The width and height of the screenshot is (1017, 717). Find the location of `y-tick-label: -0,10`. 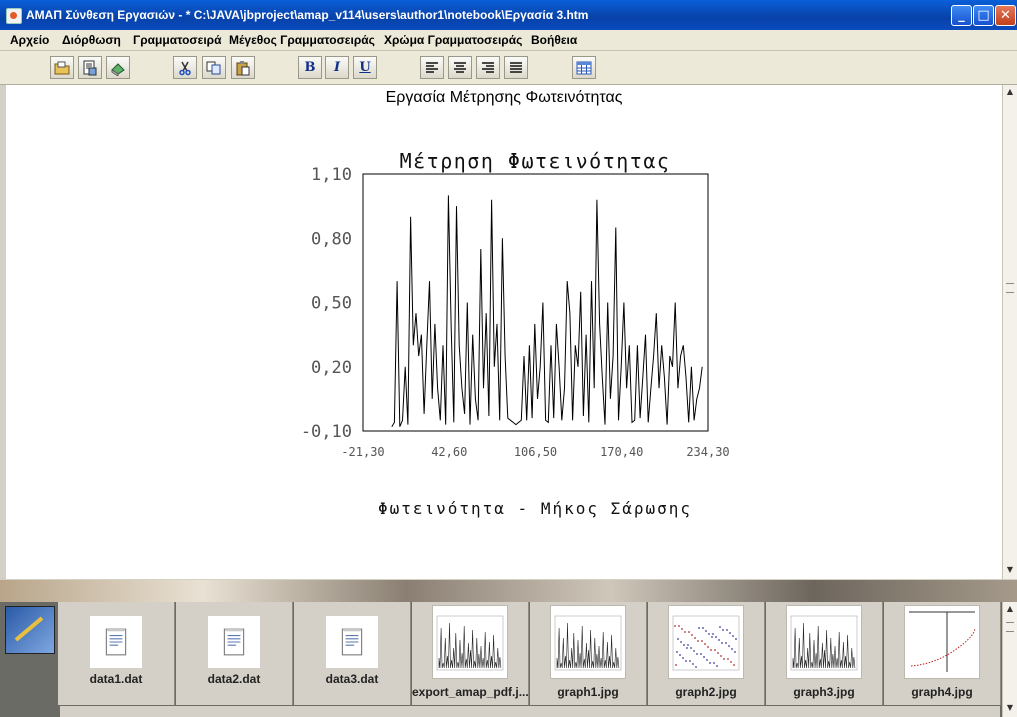

y-tick-label: -0,10 is located at coordinates (326, 432).